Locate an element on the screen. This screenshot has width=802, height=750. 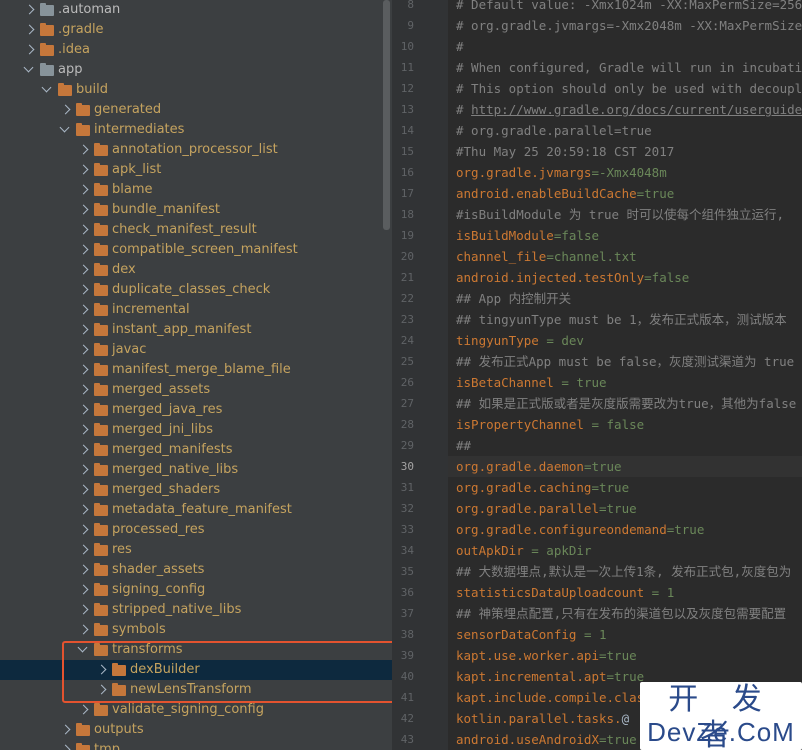
code-line: org.gradle.daemon=true is located at coordinates (629, 466).